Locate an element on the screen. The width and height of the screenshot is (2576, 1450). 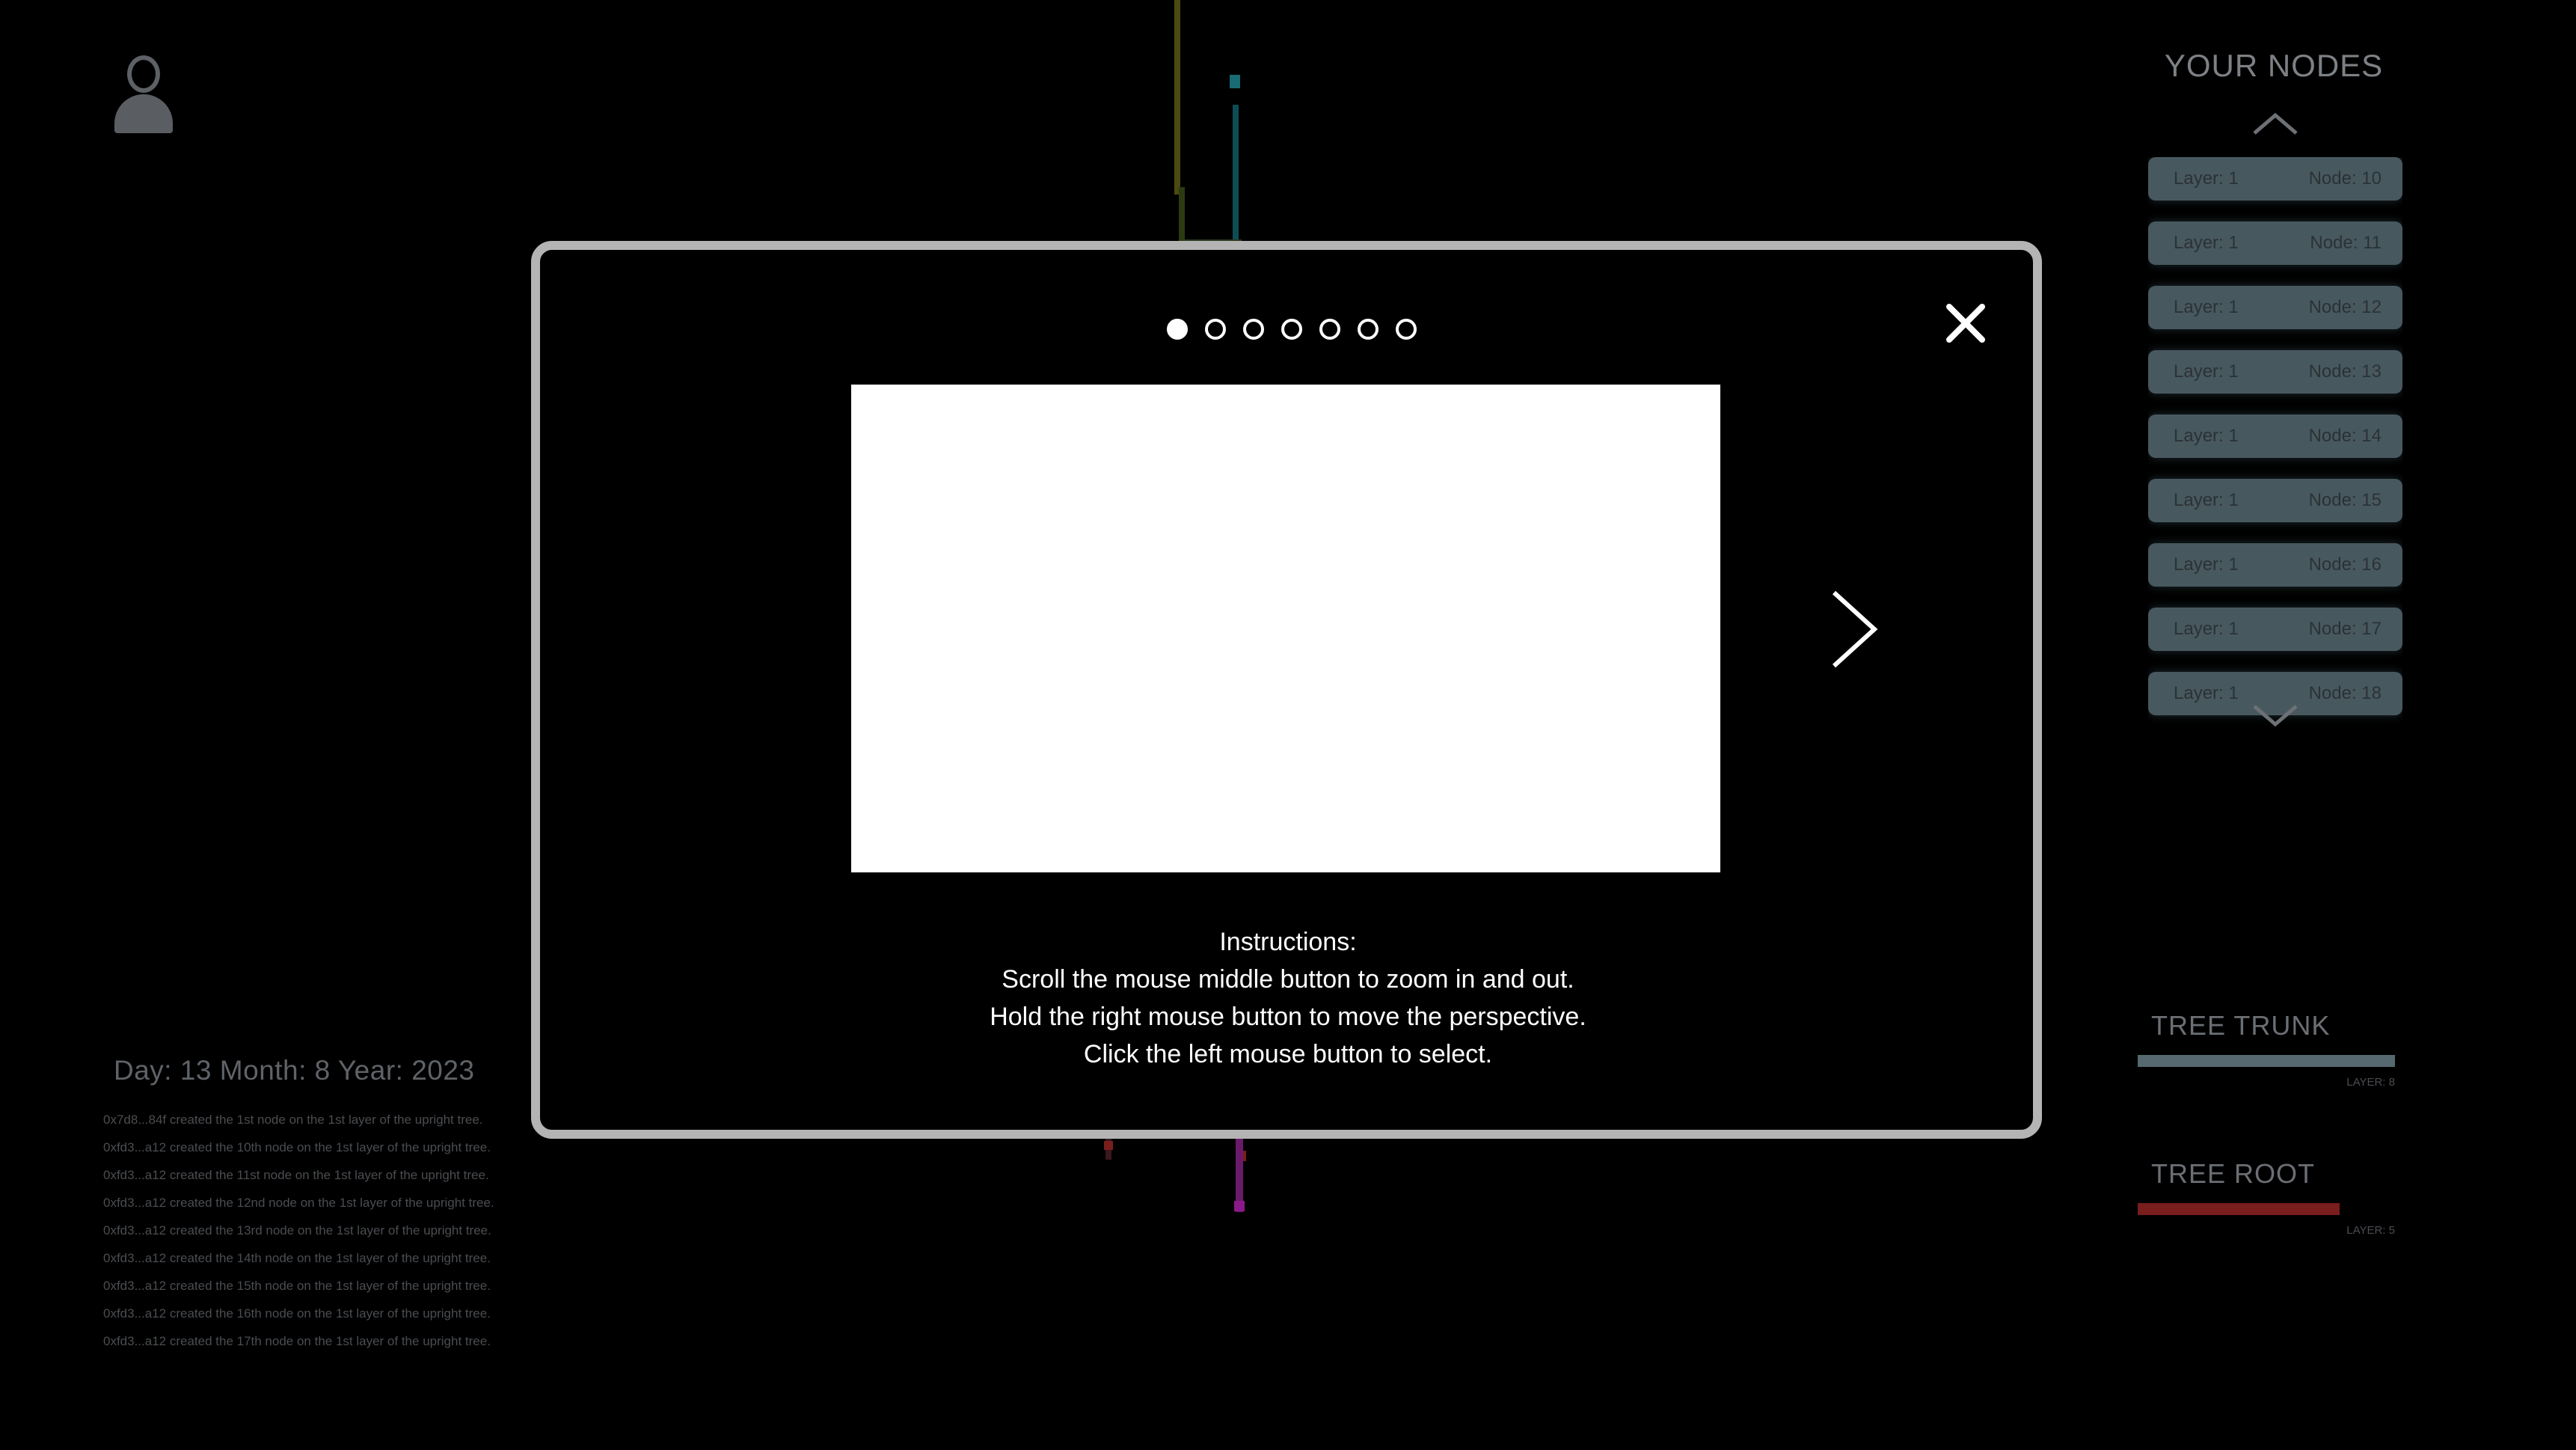
node-item: Layer: 1 Node: 13 is located at coordinates (2275, 372).